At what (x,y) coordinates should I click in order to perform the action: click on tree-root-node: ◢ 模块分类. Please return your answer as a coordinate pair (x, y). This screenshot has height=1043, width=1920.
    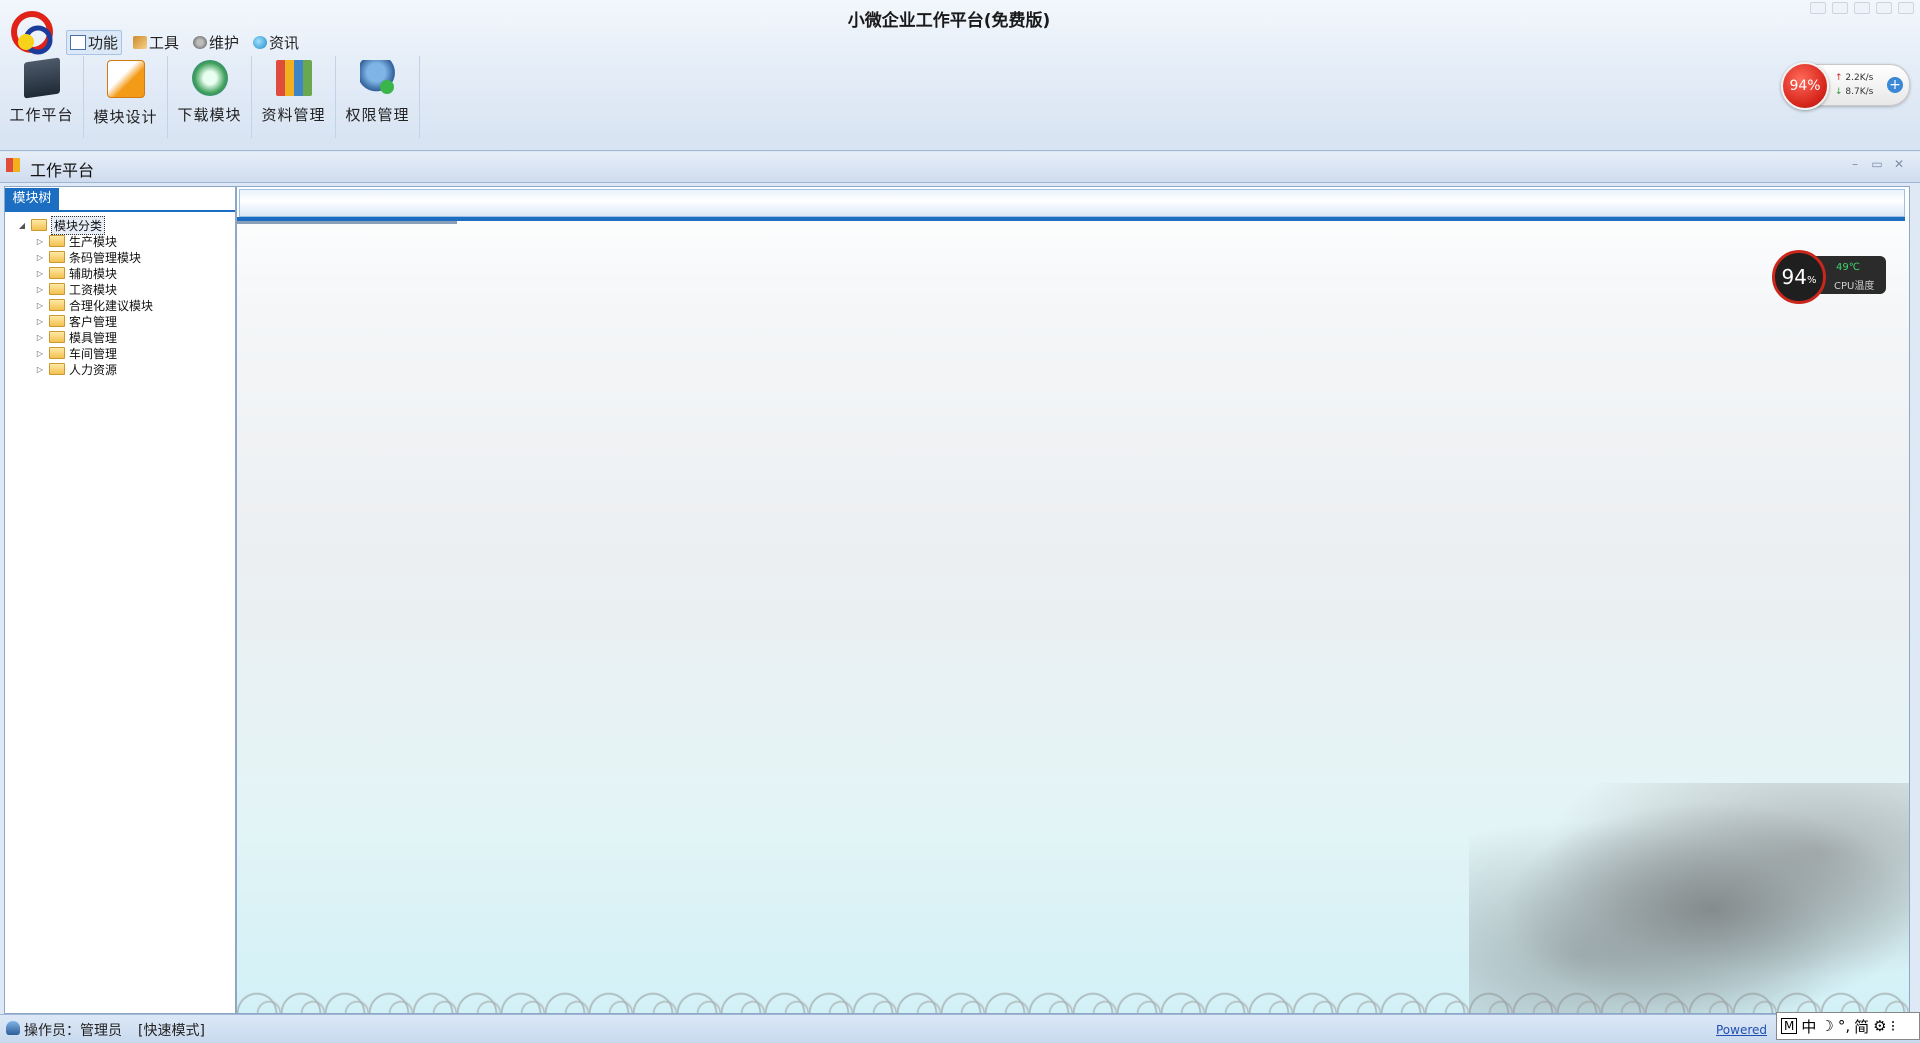
    Looking at the image, I should click on (84, 225).